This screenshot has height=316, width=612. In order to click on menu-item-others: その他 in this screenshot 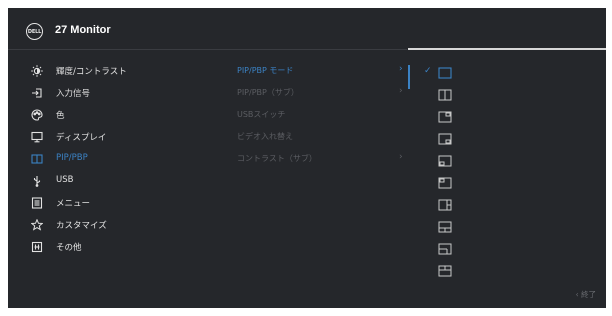, I will do `click(108, 247)`.